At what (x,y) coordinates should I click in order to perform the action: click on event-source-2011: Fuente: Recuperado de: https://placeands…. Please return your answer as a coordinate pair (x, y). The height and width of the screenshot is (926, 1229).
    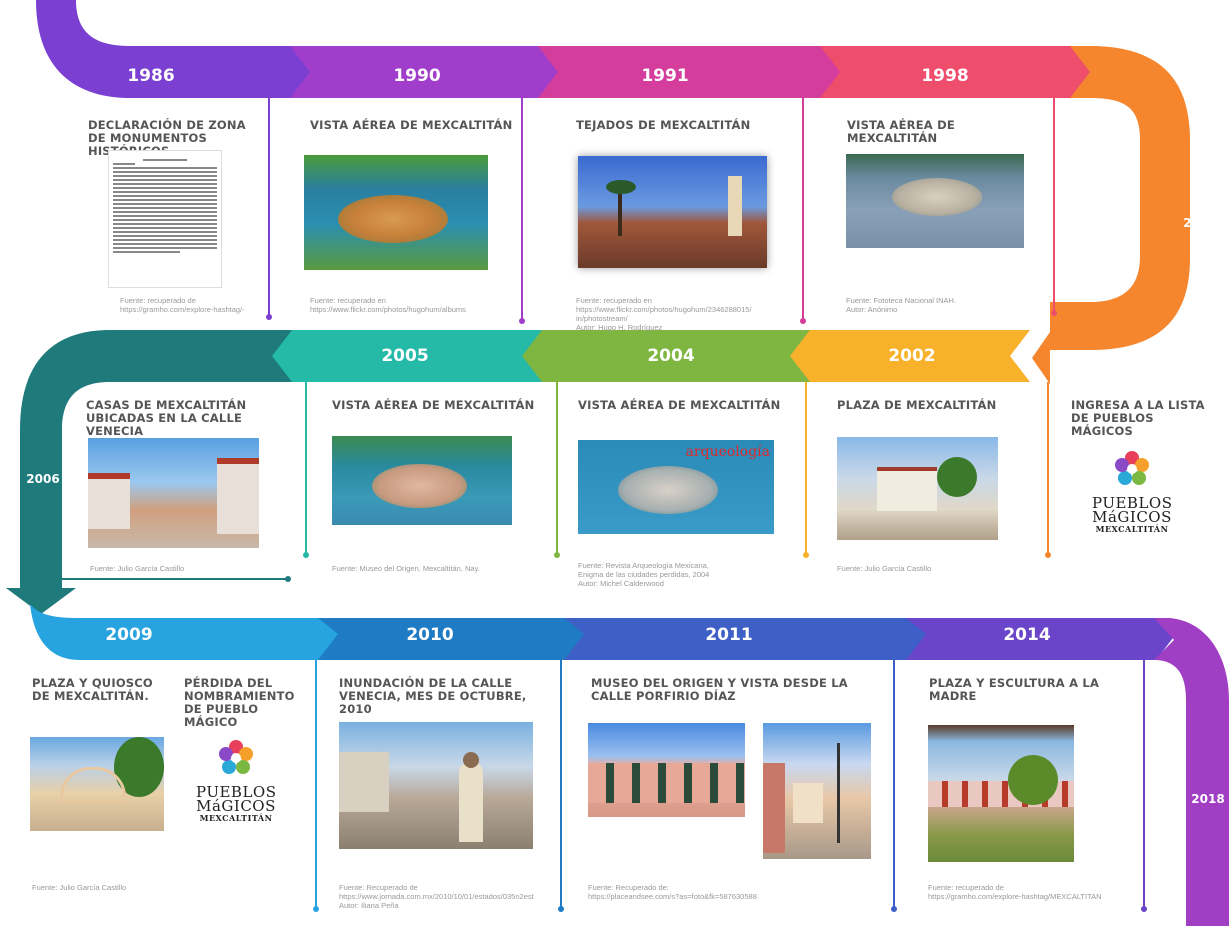
    Looking at the image, I should click on (672, 892).